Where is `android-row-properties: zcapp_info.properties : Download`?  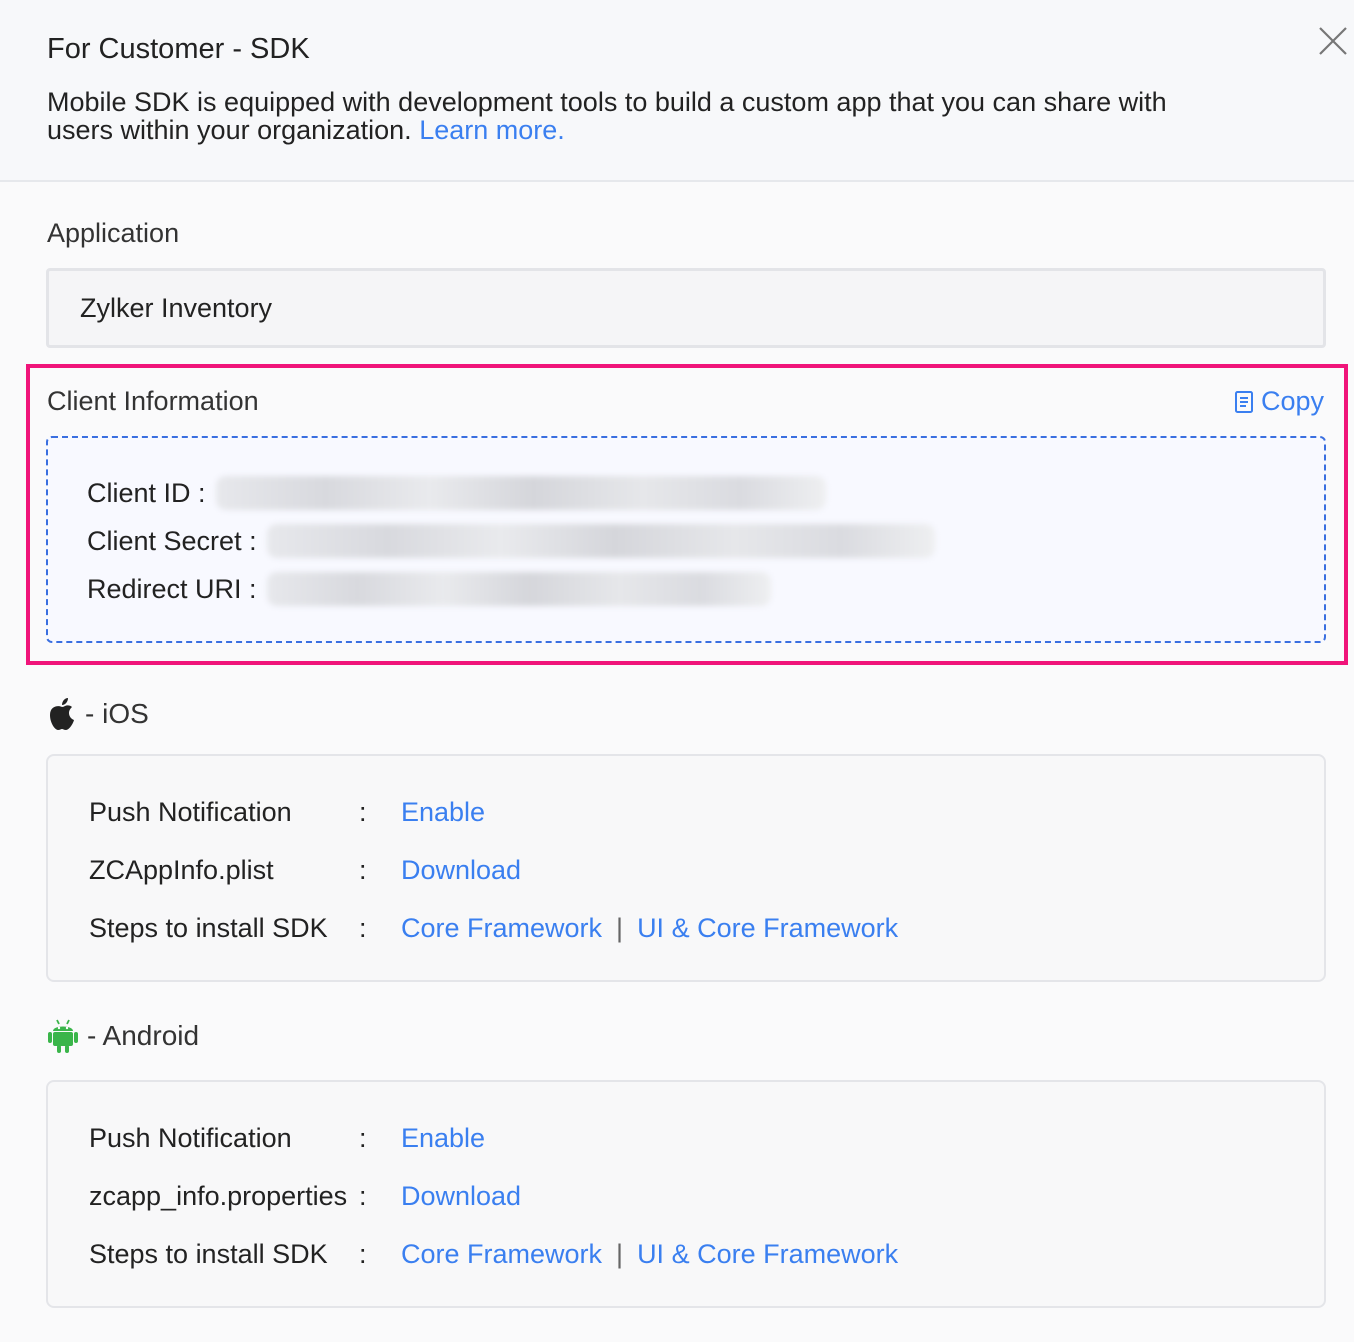
android-row-properties: zcapp_info.properties : Download is located at coordinates (305, 1196).